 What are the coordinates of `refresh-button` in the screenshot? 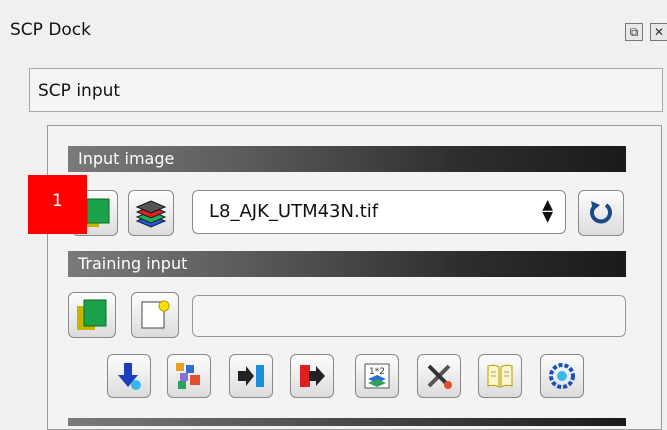 It's located at (601, 213).